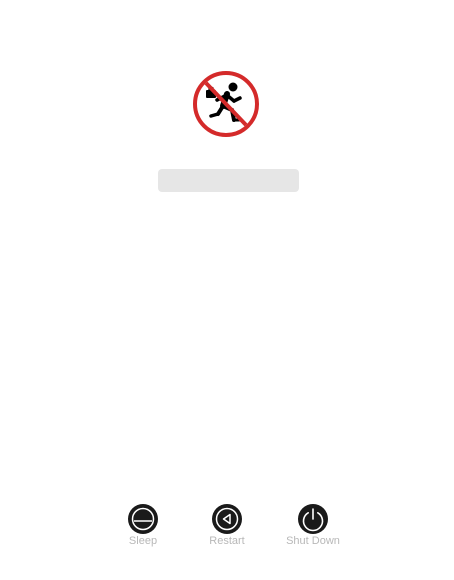 The image size is (454, 580). What do you see at coordinates (143, 519) in the screenshot?
I see `sleep-icon` at bounding box center [143, 519].